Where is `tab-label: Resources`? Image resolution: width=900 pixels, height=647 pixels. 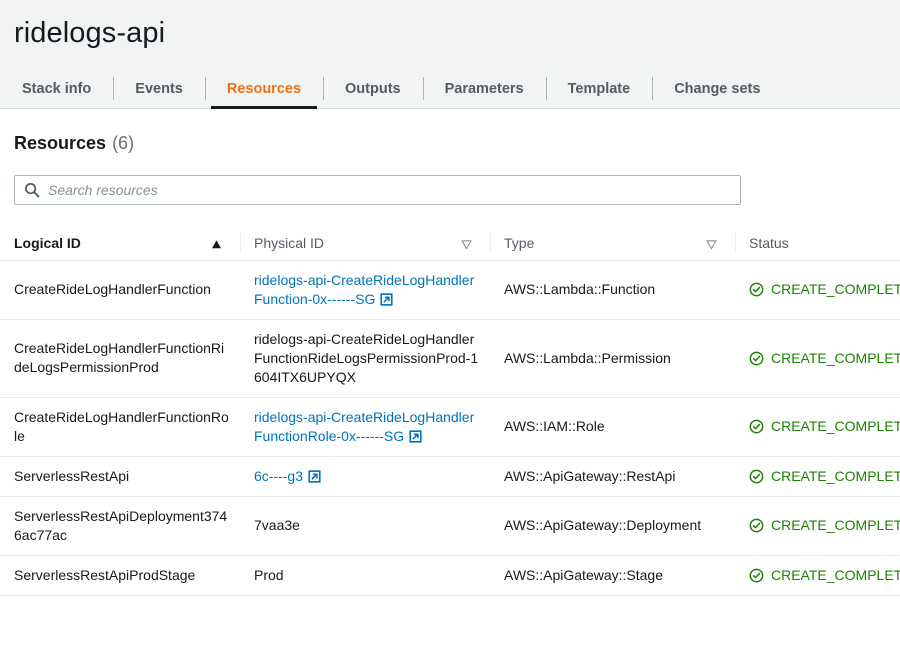
tab-label: Resources is located at coordinates (264, 88).